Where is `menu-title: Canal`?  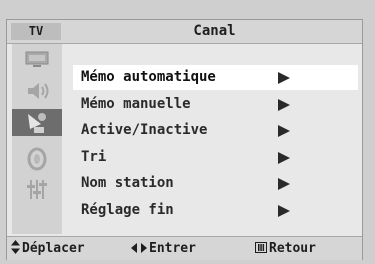
menu-title: Canal is located at coordinates (214, 31).